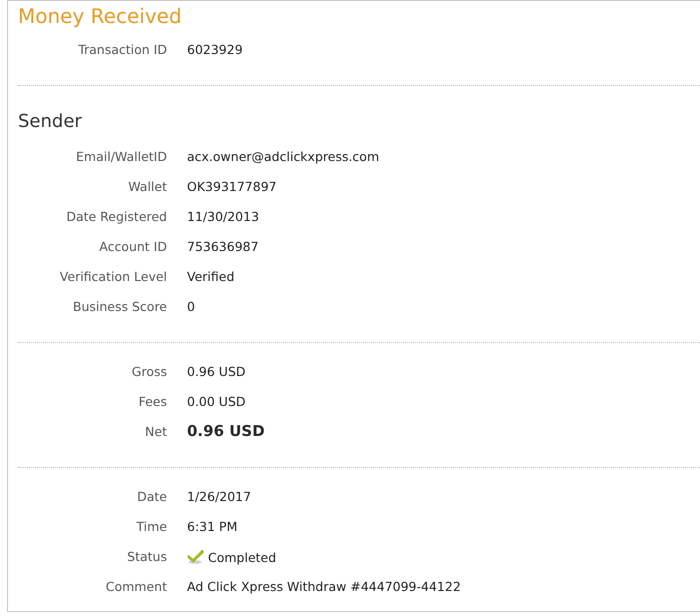 Image resolution: width=700 pixels, height=616 pixels. I want to click on field-label: Transaction ID, so click(122, 49).